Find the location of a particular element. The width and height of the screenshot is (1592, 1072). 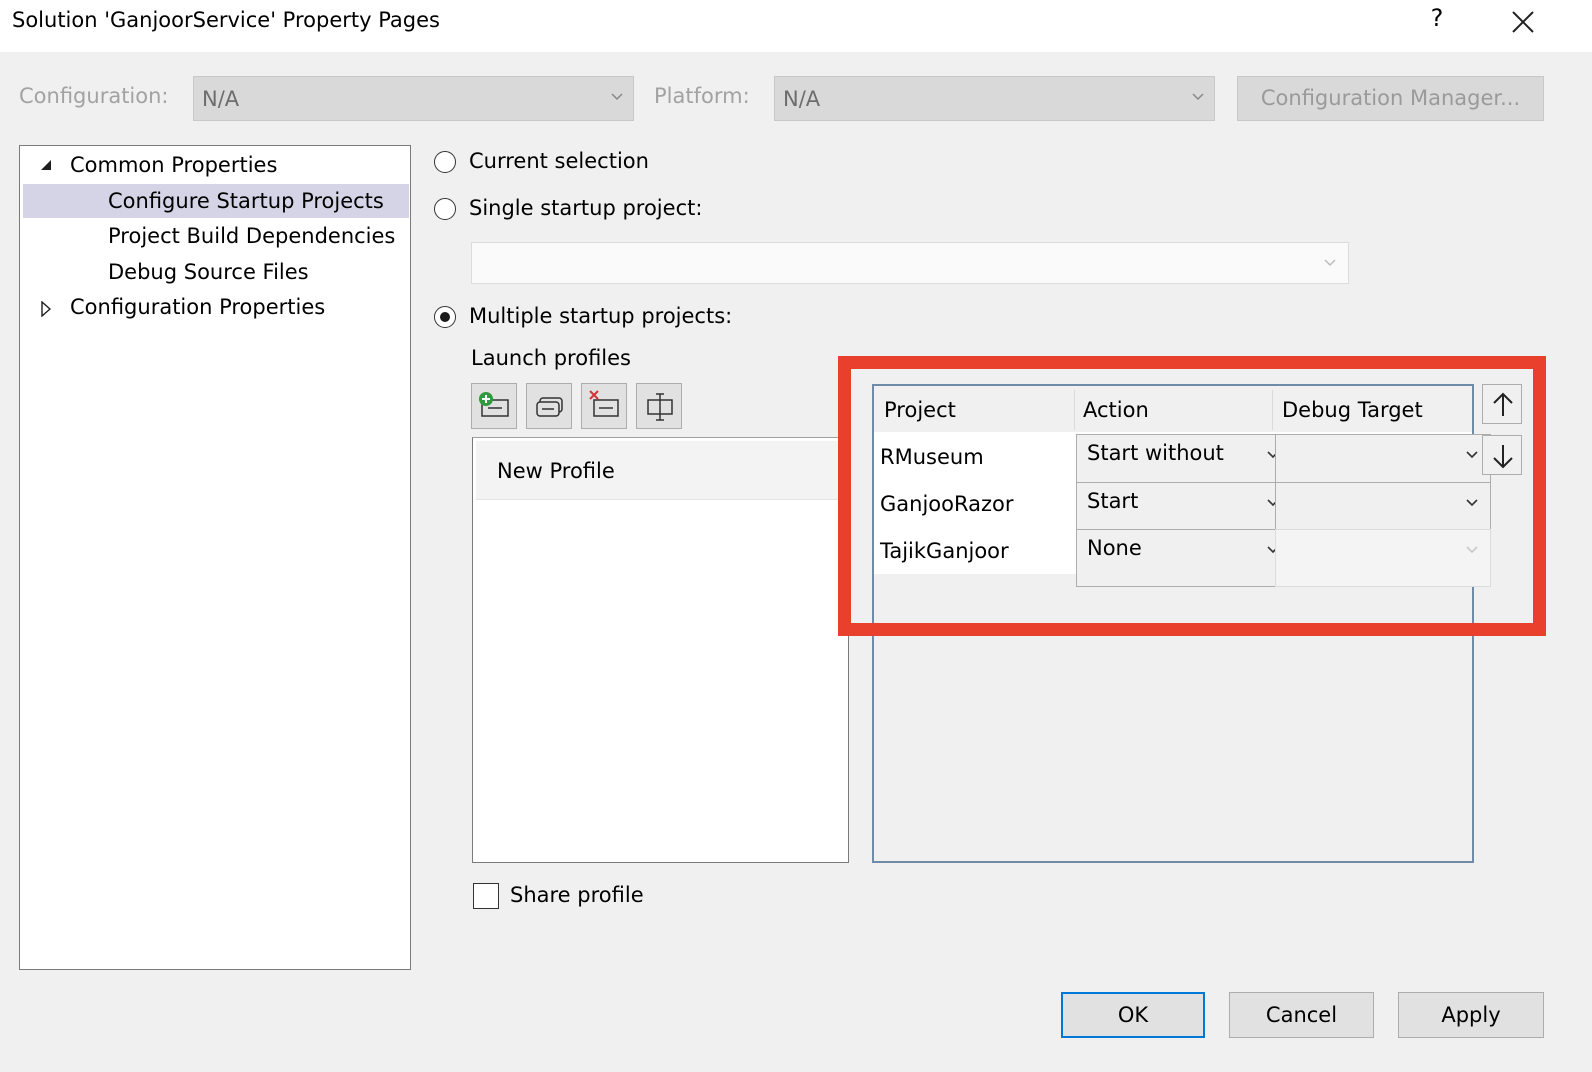

multiple-startup-radio is located at coordinates (445, 317).